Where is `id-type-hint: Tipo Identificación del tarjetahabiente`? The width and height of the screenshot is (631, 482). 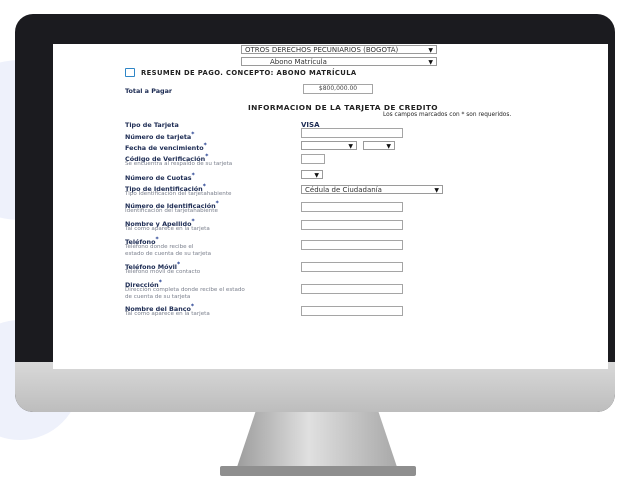 id-type-hint: Tipo Identificación del tarjetahabiente is located at coordinates (178, 194).